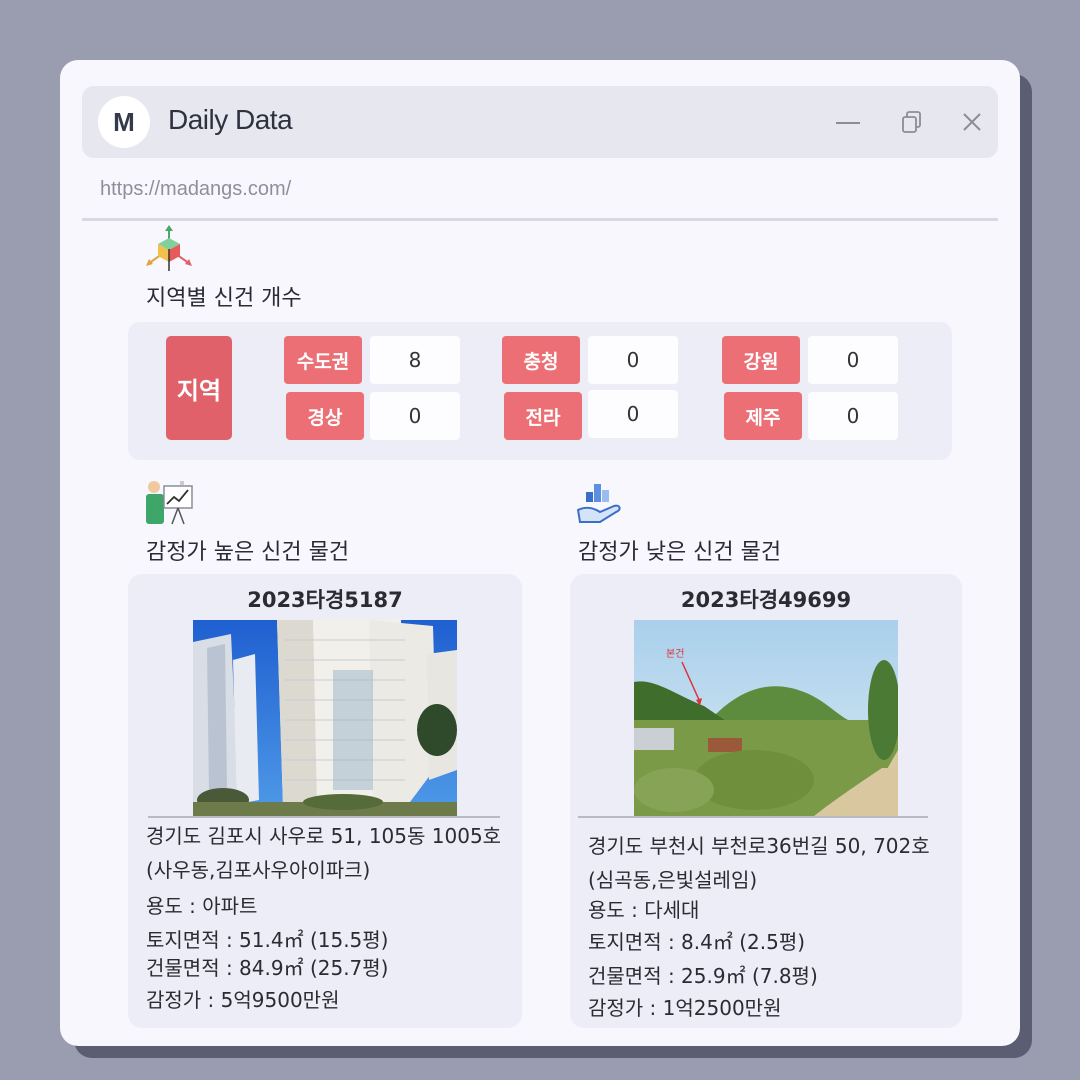  Describe the element at coordinates (633, 360) in the screenshot. I see `region-count-chungcheong: 0` at that location.